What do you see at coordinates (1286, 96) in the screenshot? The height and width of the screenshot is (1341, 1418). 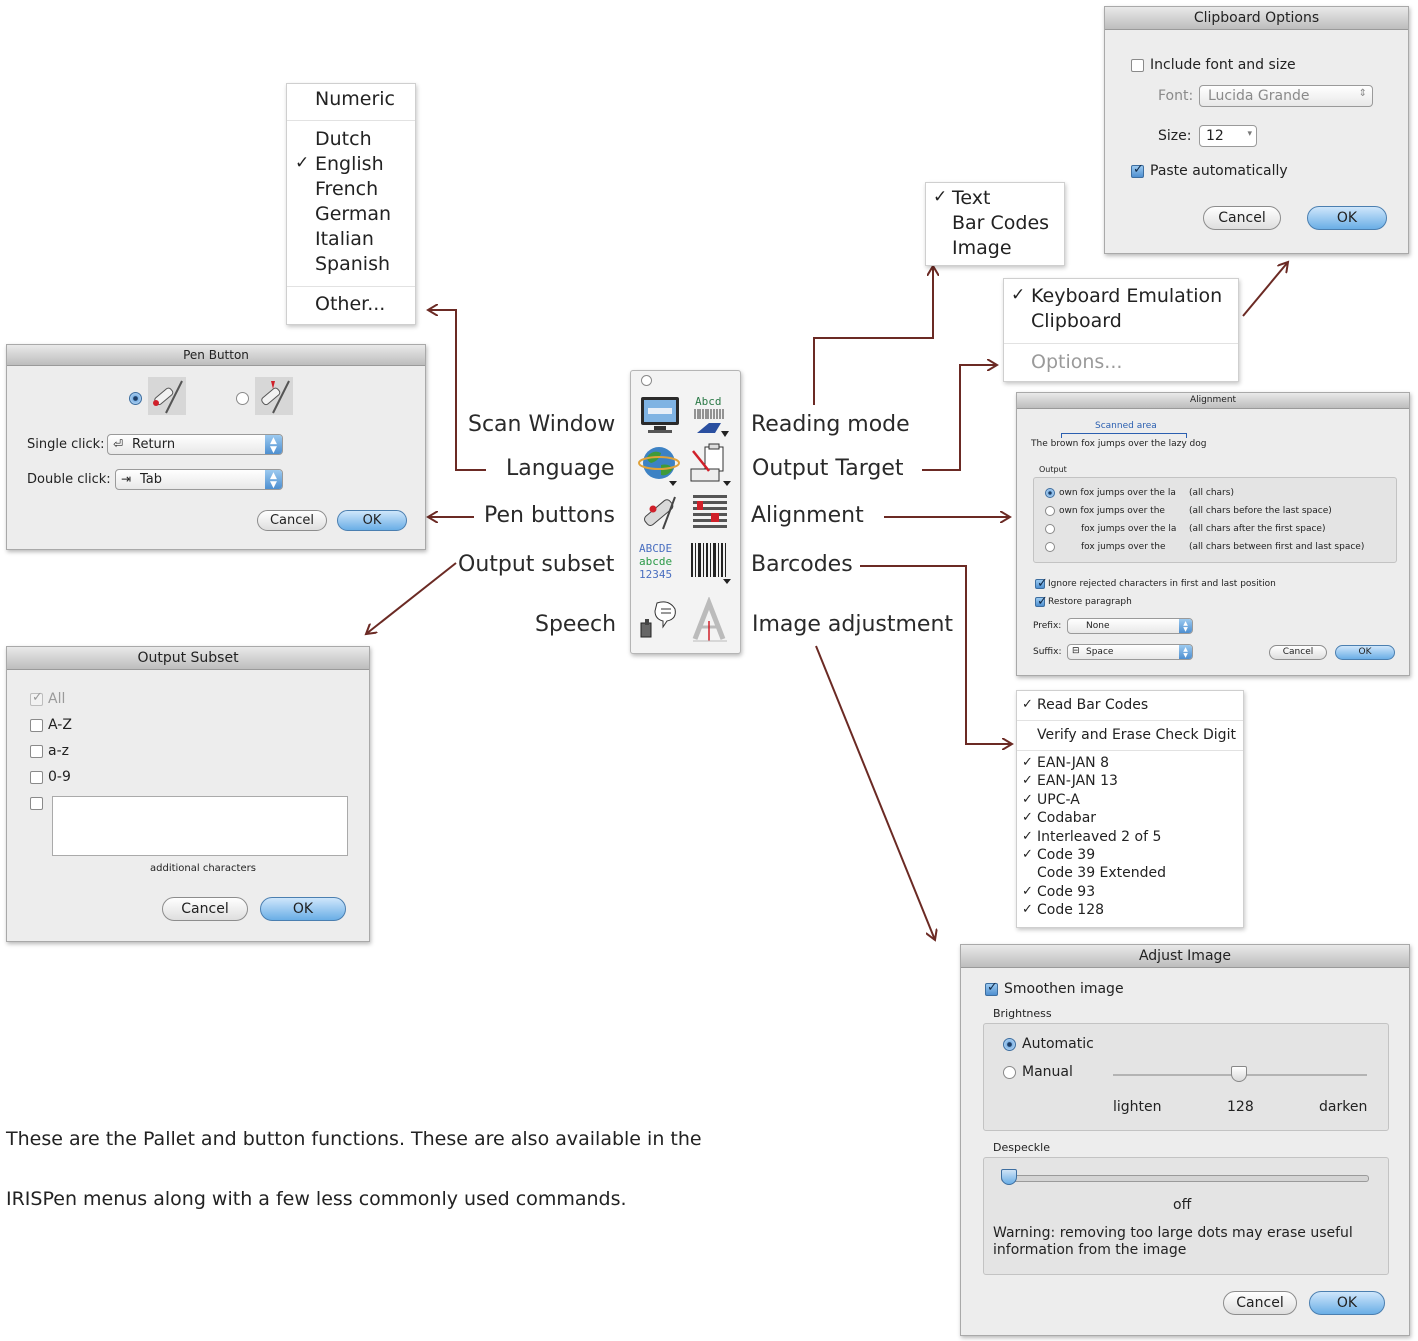 I see `font-select: Lucida Grande ⇕` at bounding box center [1286, 96].